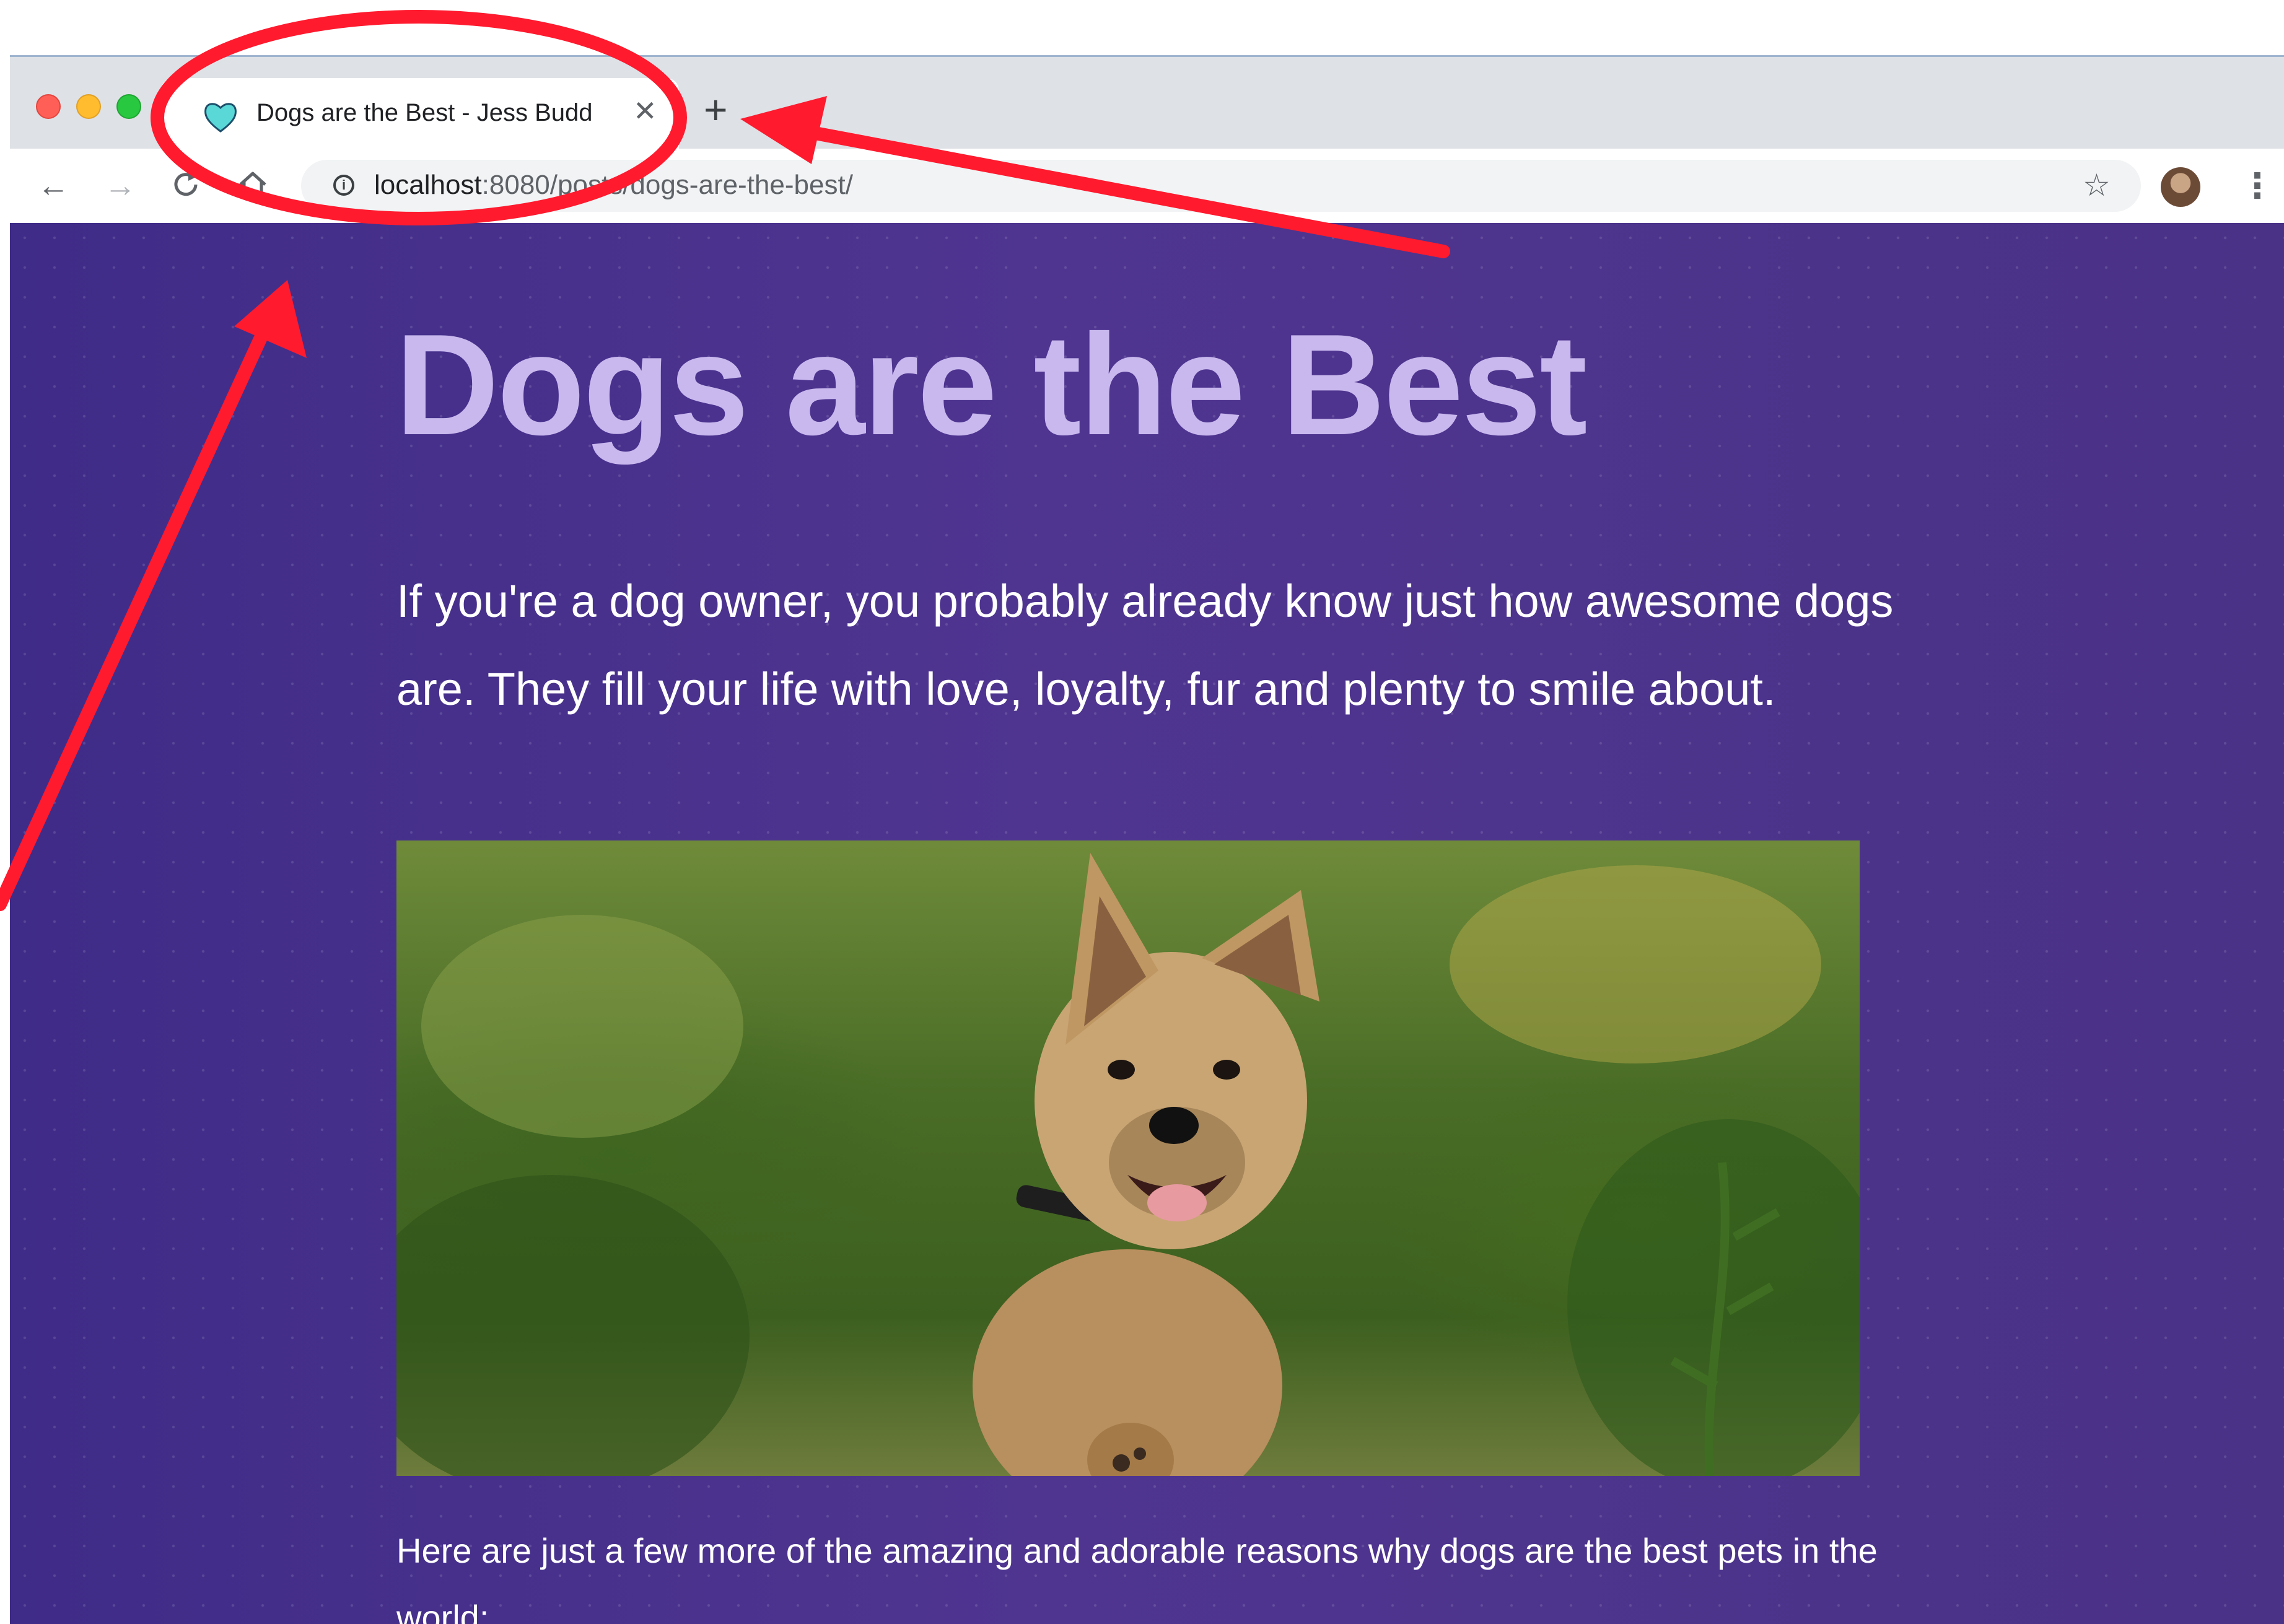 The height and width of the screenshot is (1624, 2284). I want to click on tab-strip: Dogs are the Best - Jess Budd ✕ +, so click(1147, 103).